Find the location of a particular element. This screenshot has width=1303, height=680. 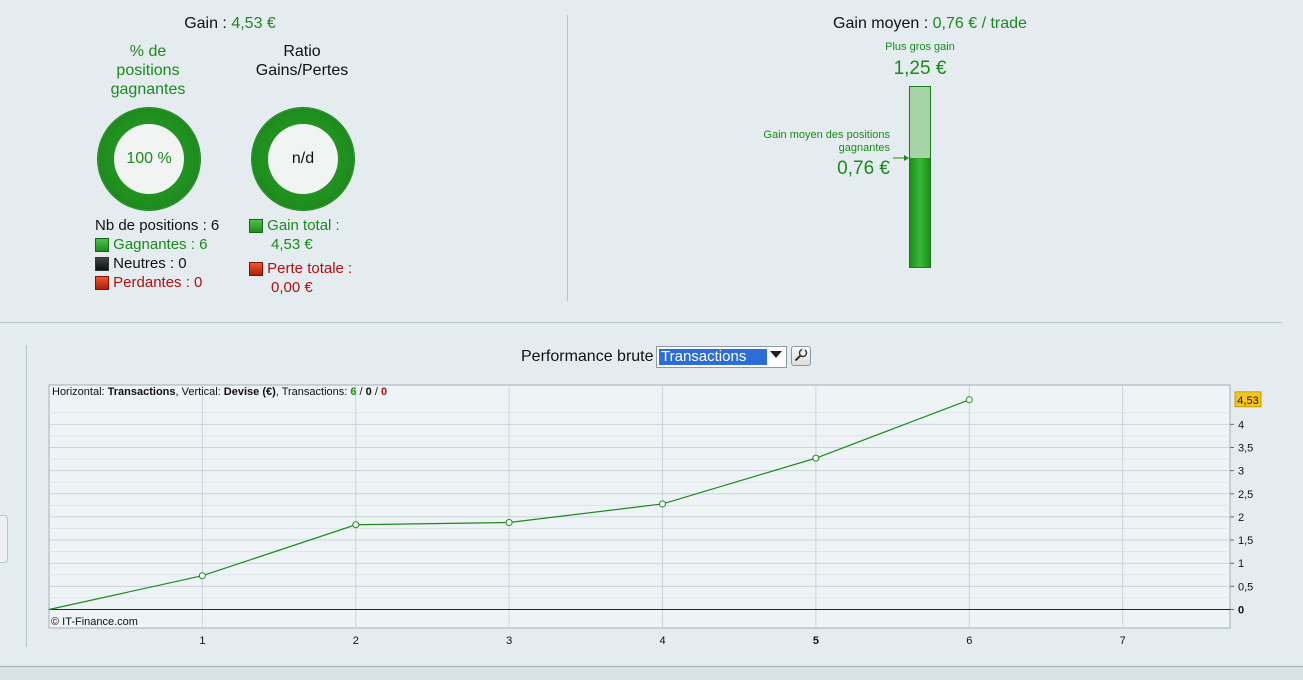

y-tick-label: 1 is located at coordinates (1241, 564).